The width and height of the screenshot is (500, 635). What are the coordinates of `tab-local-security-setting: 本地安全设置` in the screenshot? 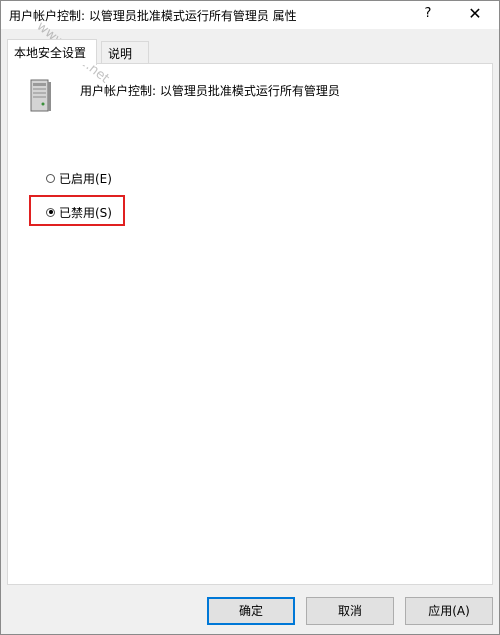 It's located at (52, 52).